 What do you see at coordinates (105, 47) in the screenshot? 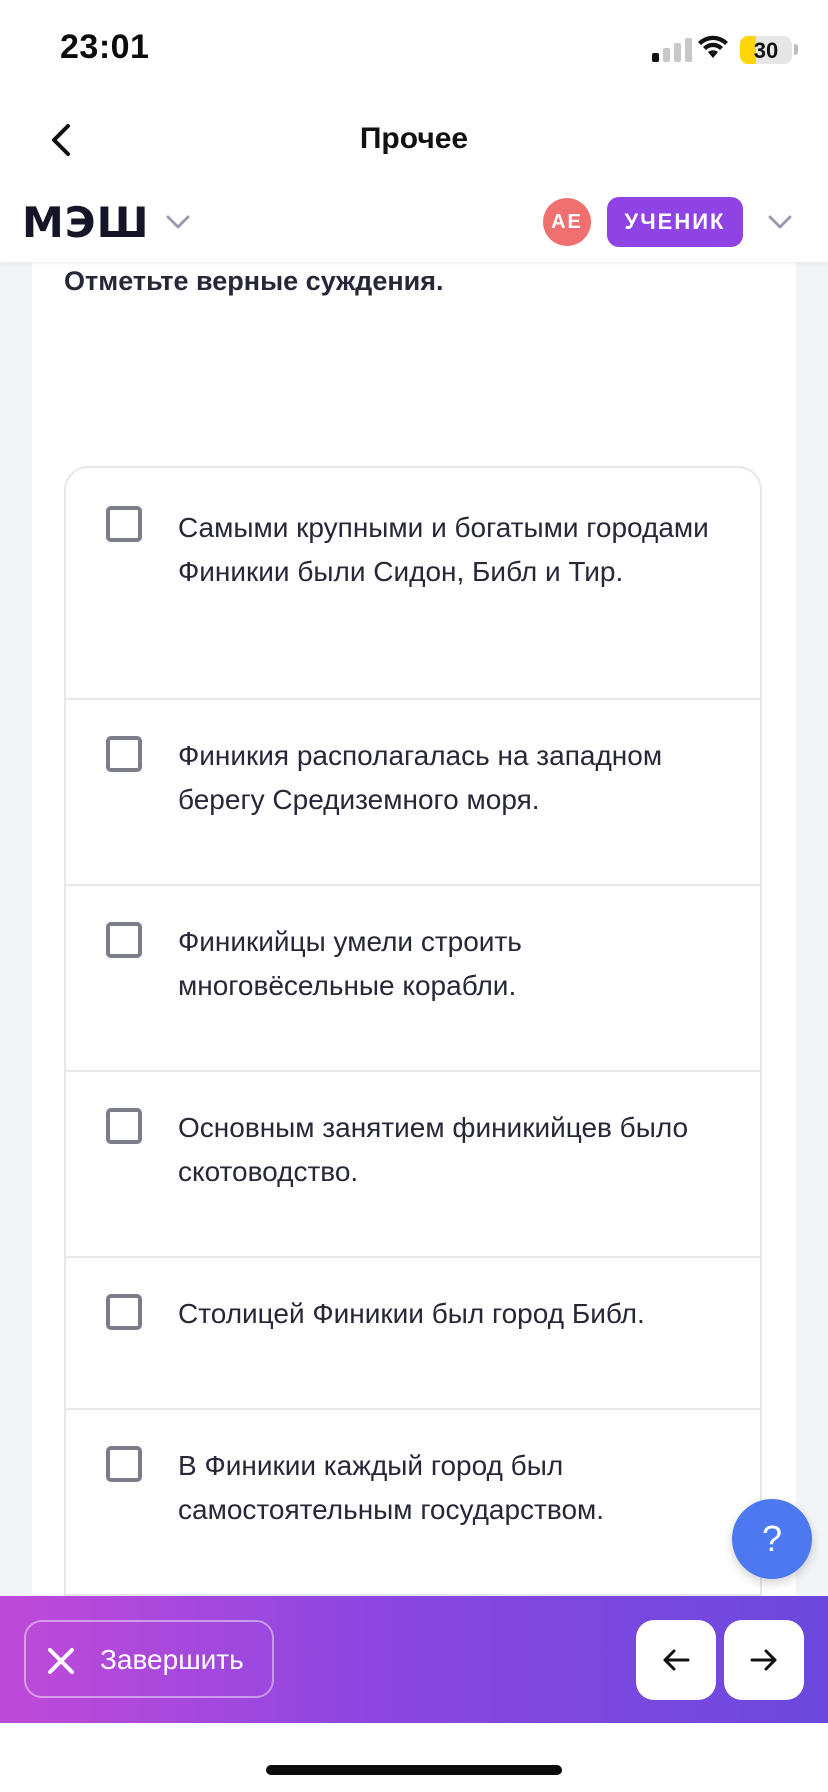
I see `status-time: 23:01` at bounding box center [105, 47].